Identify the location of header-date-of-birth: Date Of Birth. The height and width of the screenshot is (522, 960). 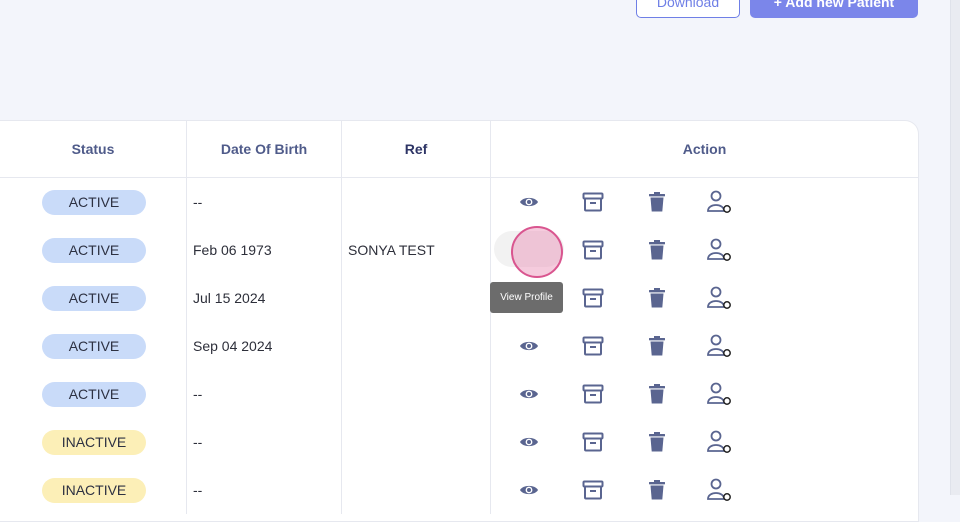
(264, 149).